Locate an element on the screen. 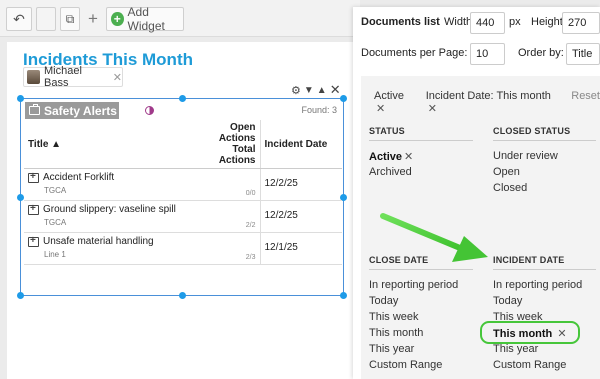  highlight-box is located at coordinates (530, 332).